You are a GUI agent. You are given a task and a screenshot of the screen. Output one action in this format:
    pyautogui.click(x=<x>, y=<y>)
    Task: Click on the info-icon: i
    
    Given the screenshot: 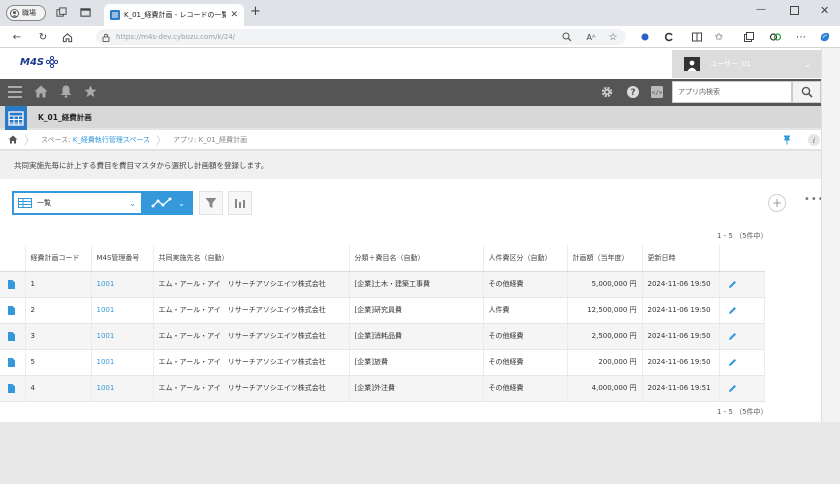 What is the action you would take?
    pyautogui.click(x=814, y=140)
    